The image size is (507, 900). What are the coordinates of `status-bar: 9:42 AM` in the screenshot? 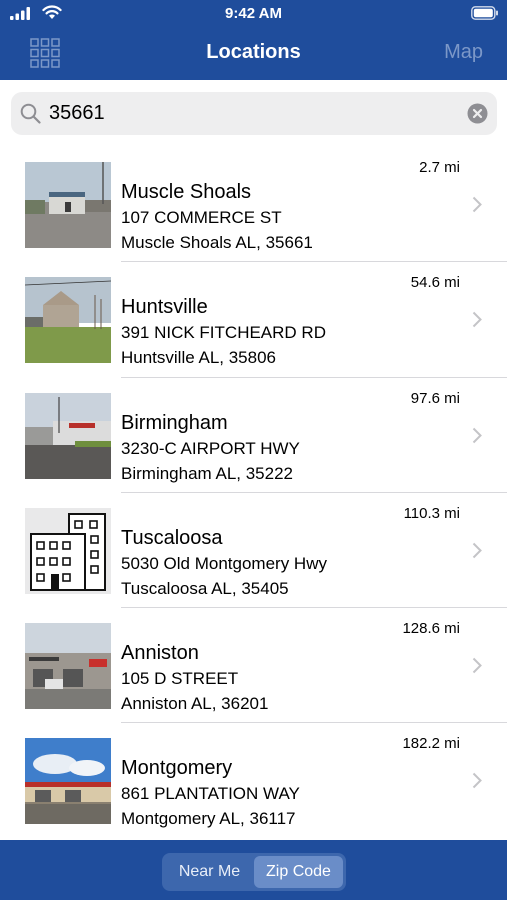 It's located at (253, 14).